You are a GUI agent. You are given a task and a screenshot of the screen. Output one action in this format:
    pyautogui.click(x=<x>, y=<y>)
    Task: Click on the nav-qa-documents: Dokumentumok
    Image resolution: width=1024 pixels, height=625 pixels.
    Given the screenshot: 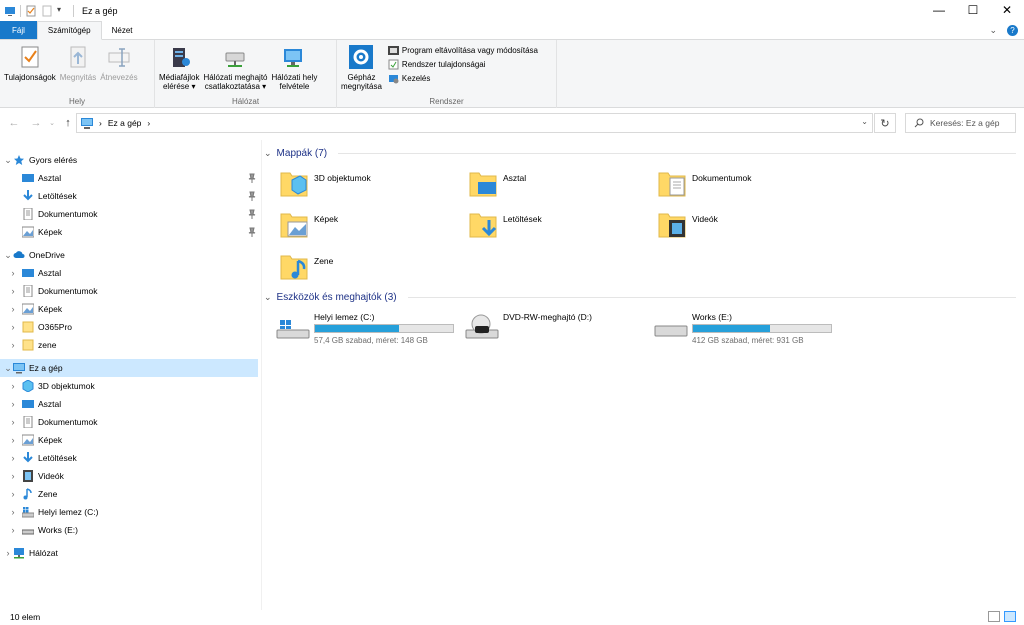 What is the action you would take?
    pyautogui.click(x=129, y=214)
    